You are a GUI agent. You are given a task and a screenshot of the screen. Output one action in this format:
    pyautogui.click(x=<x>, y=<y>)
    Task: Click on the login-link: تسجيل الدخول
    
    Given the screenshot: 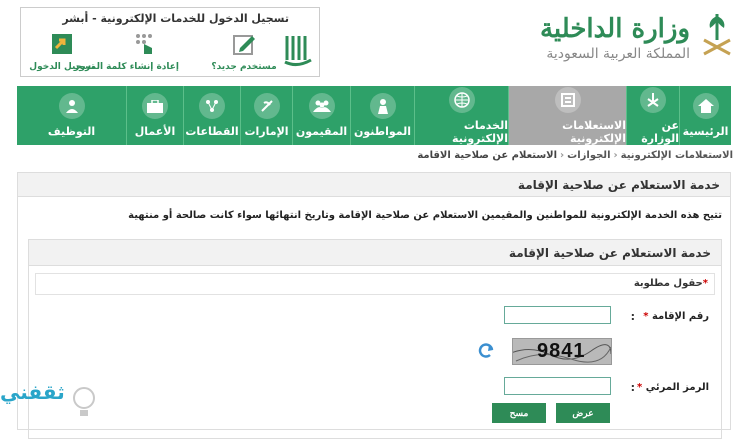 What is the action you would take?
    pyautogui.click(x=62, y=52)
    